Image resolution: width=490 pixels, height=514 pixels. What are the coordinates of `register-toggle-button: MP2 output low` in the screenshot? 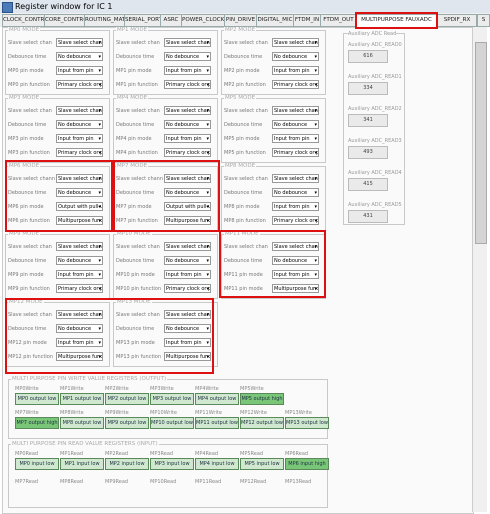 It's located at (127, 399).